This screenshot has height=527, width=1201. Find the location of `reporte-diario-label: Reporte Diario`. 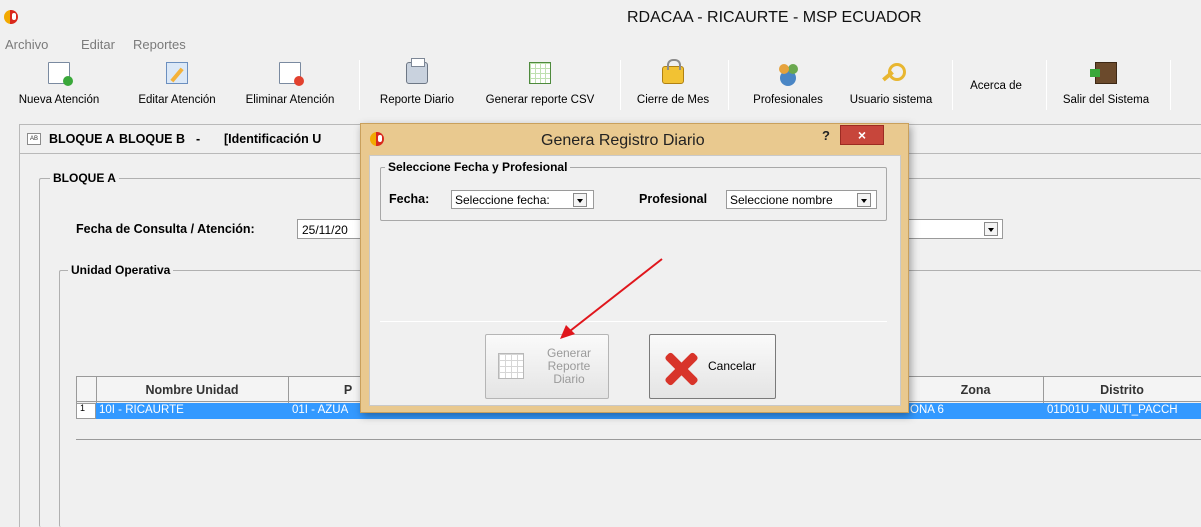

reporte-diario-label: Reporte Diario is located at coordinates (417, 100).